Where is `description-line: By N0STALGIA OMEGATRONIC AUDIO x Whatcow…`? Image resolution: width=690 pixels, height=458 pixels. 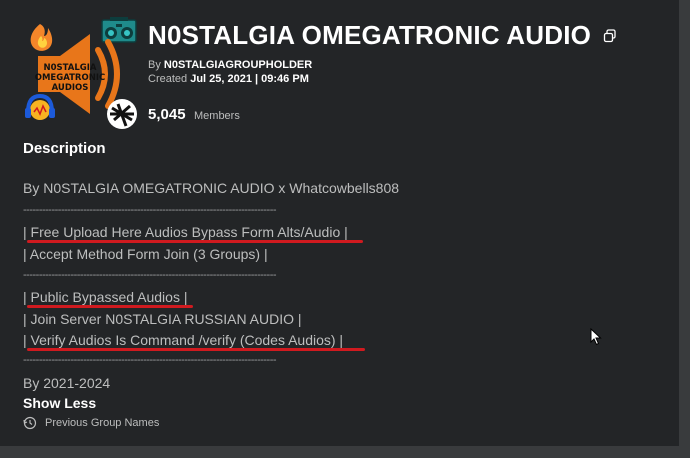
description-line: By N0STALGIA OMEGATRONIC AUDIO x Whatcow… is located at coordinates (211, 188).